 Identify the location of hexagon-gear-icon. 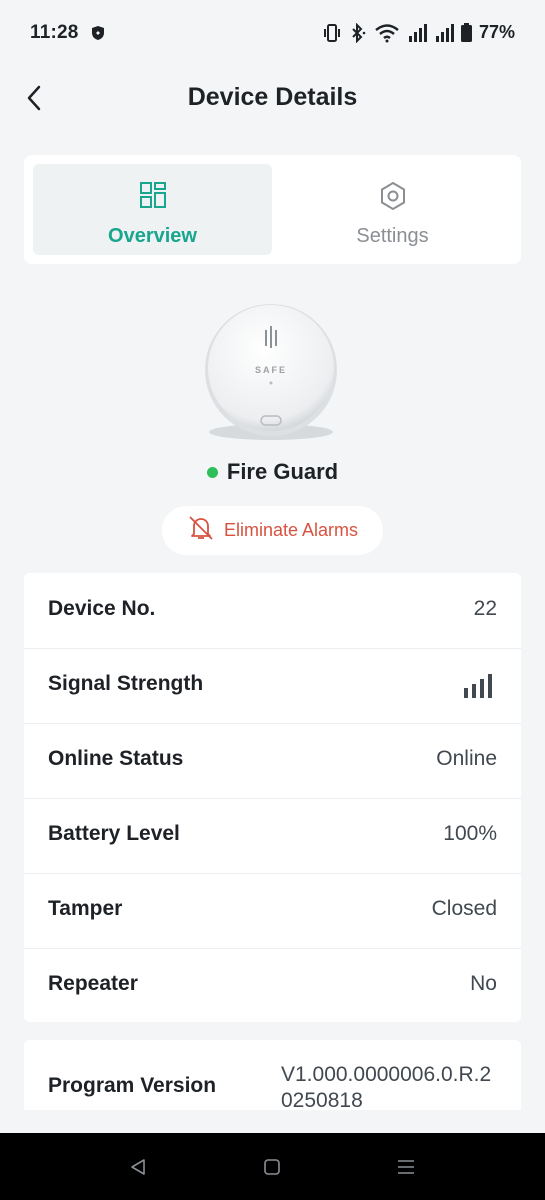
(393, 198).